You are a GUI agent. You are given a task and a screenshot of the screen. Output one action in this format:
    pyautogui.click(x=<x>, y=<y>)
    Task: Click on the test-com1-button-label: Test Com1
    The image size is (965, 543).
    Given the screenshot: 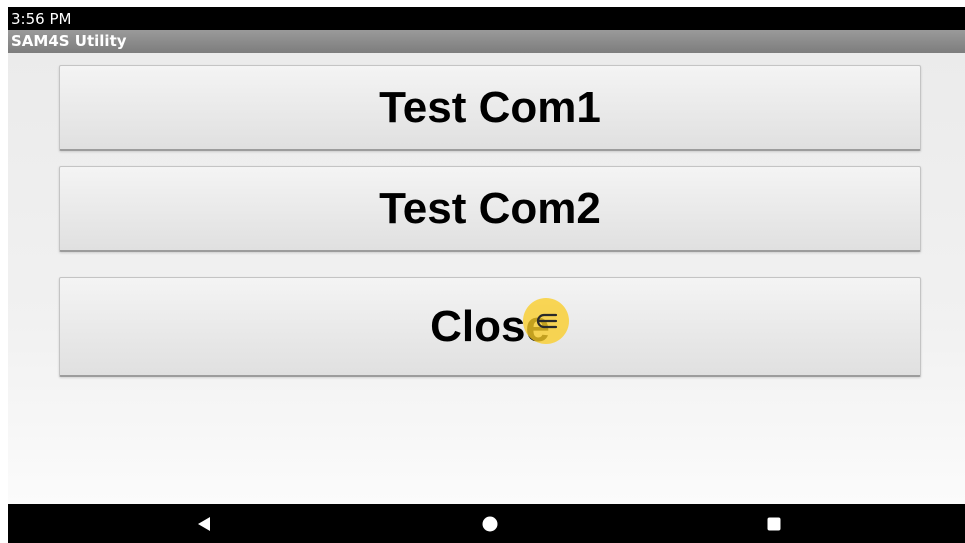 What is the action you would take?
    pyautogui.click(x=490, y=107)
    